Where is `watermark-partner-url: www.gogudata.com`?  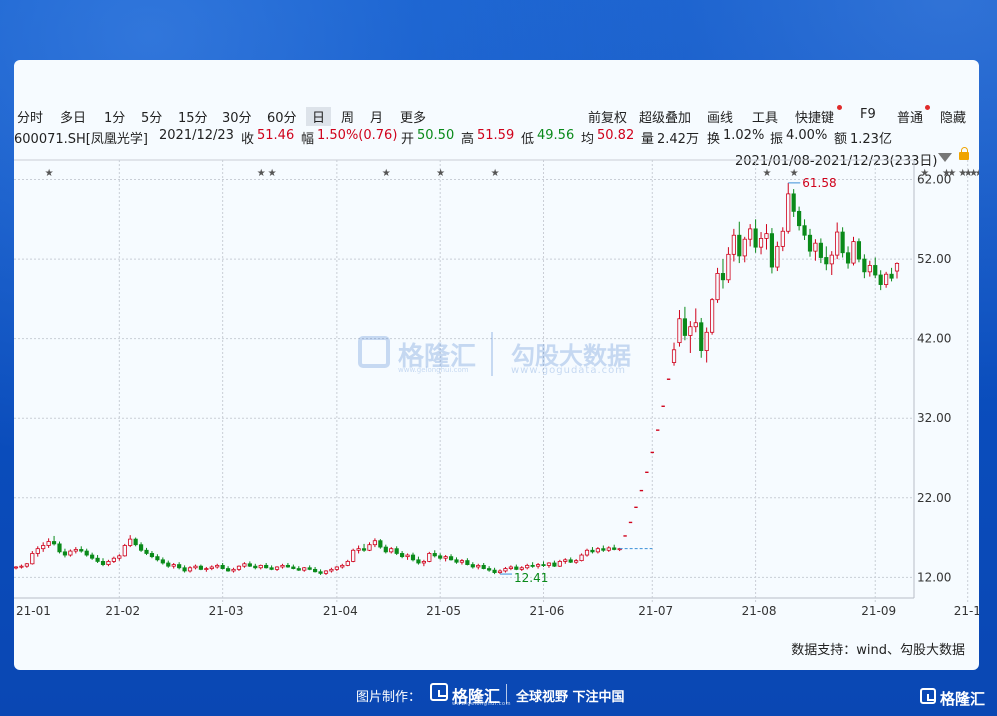 watermark-partner-url: www.gogudata.com is located at coordinates (569, 370).